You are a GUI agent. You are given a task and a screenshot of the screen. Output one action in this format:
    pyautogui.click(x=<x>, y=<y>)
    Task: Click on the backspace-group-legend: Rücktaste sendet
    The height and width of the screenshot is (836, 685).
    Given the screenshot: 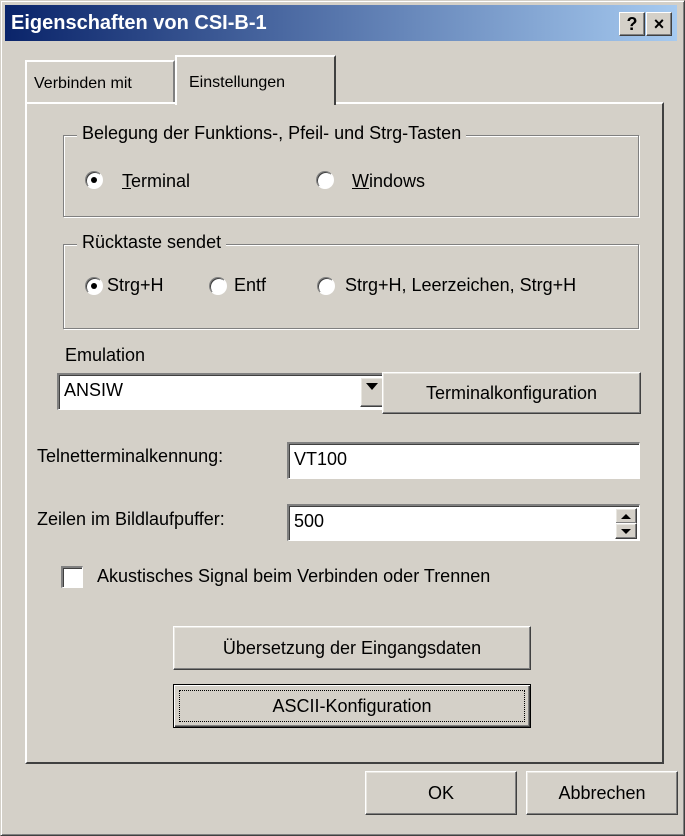 What is the action you would take?
    pyautogui.click(x=152, y=242)
    